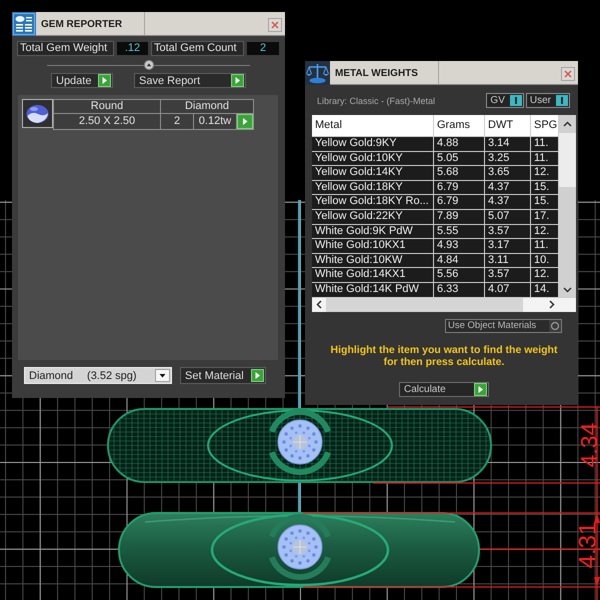 This screenshot has width=600, height=600. I want to click on table-cell: 5.07, so click(507, 217).